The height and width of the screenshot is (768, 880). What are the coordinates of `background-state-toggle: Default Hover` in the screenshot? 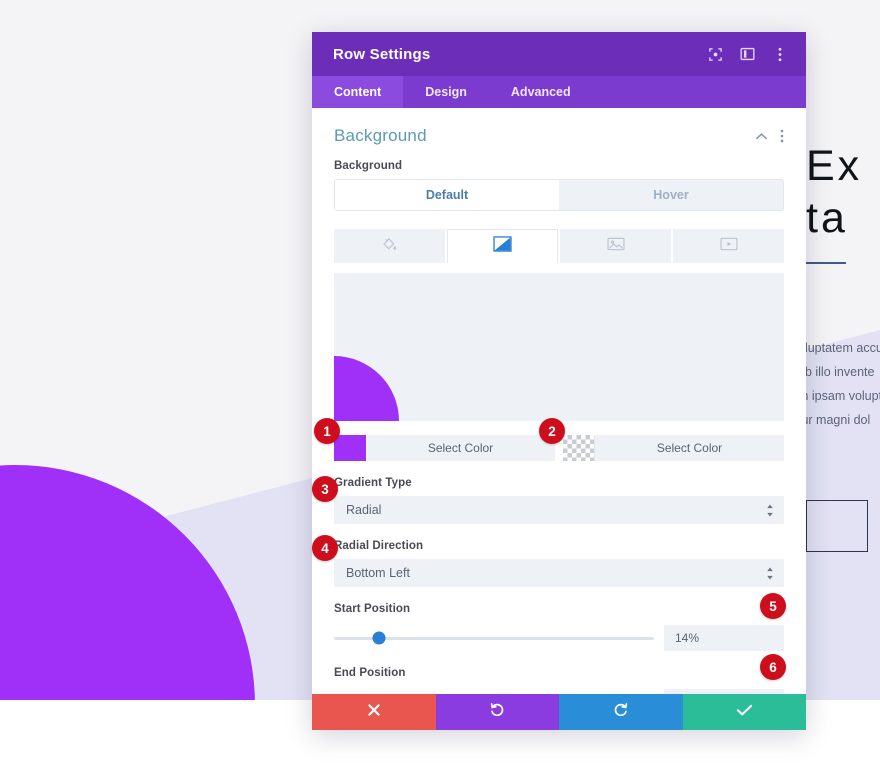 It's located at (559, 195).